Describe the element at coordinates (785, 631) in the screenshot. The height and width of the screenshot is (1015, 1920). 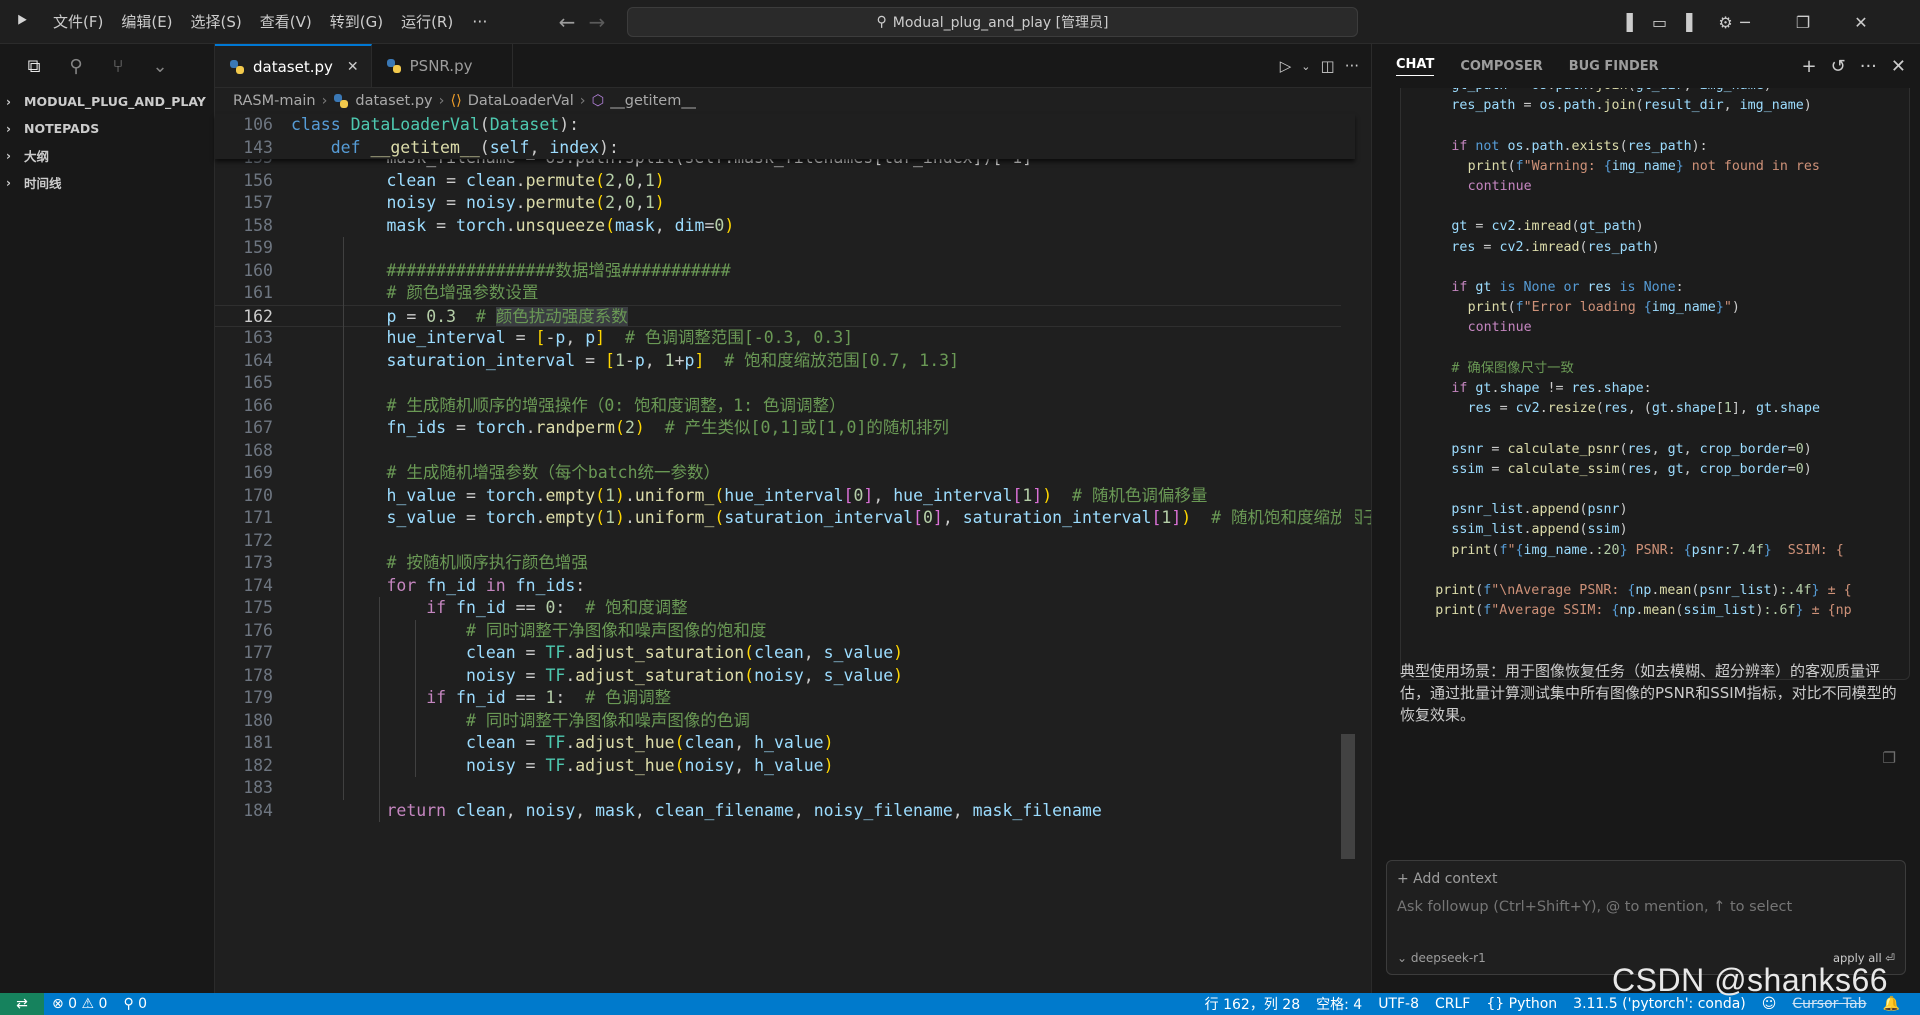
I see `code-line: 176 # 同时调整干净图像和噪声图像的饱和度` at that location.